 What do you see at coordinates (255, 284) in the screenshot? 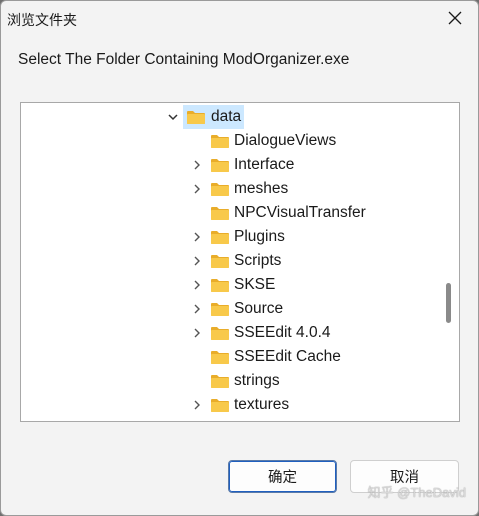
I see `tree-item-label: SKSE` at bounding box center [255, 284].